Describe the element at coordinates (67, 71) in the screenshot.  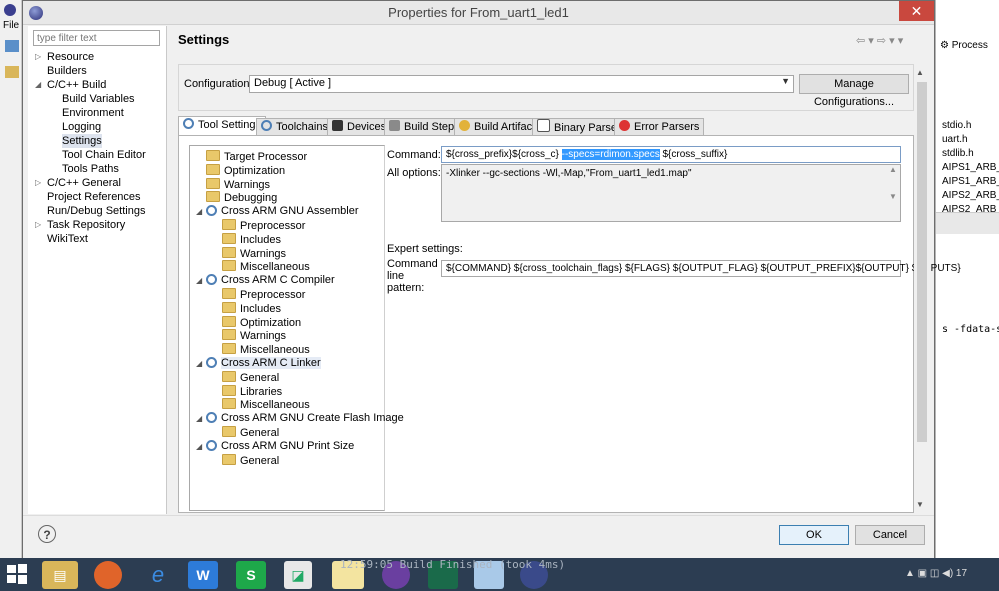
I see `nav-item: Builders` at that location.